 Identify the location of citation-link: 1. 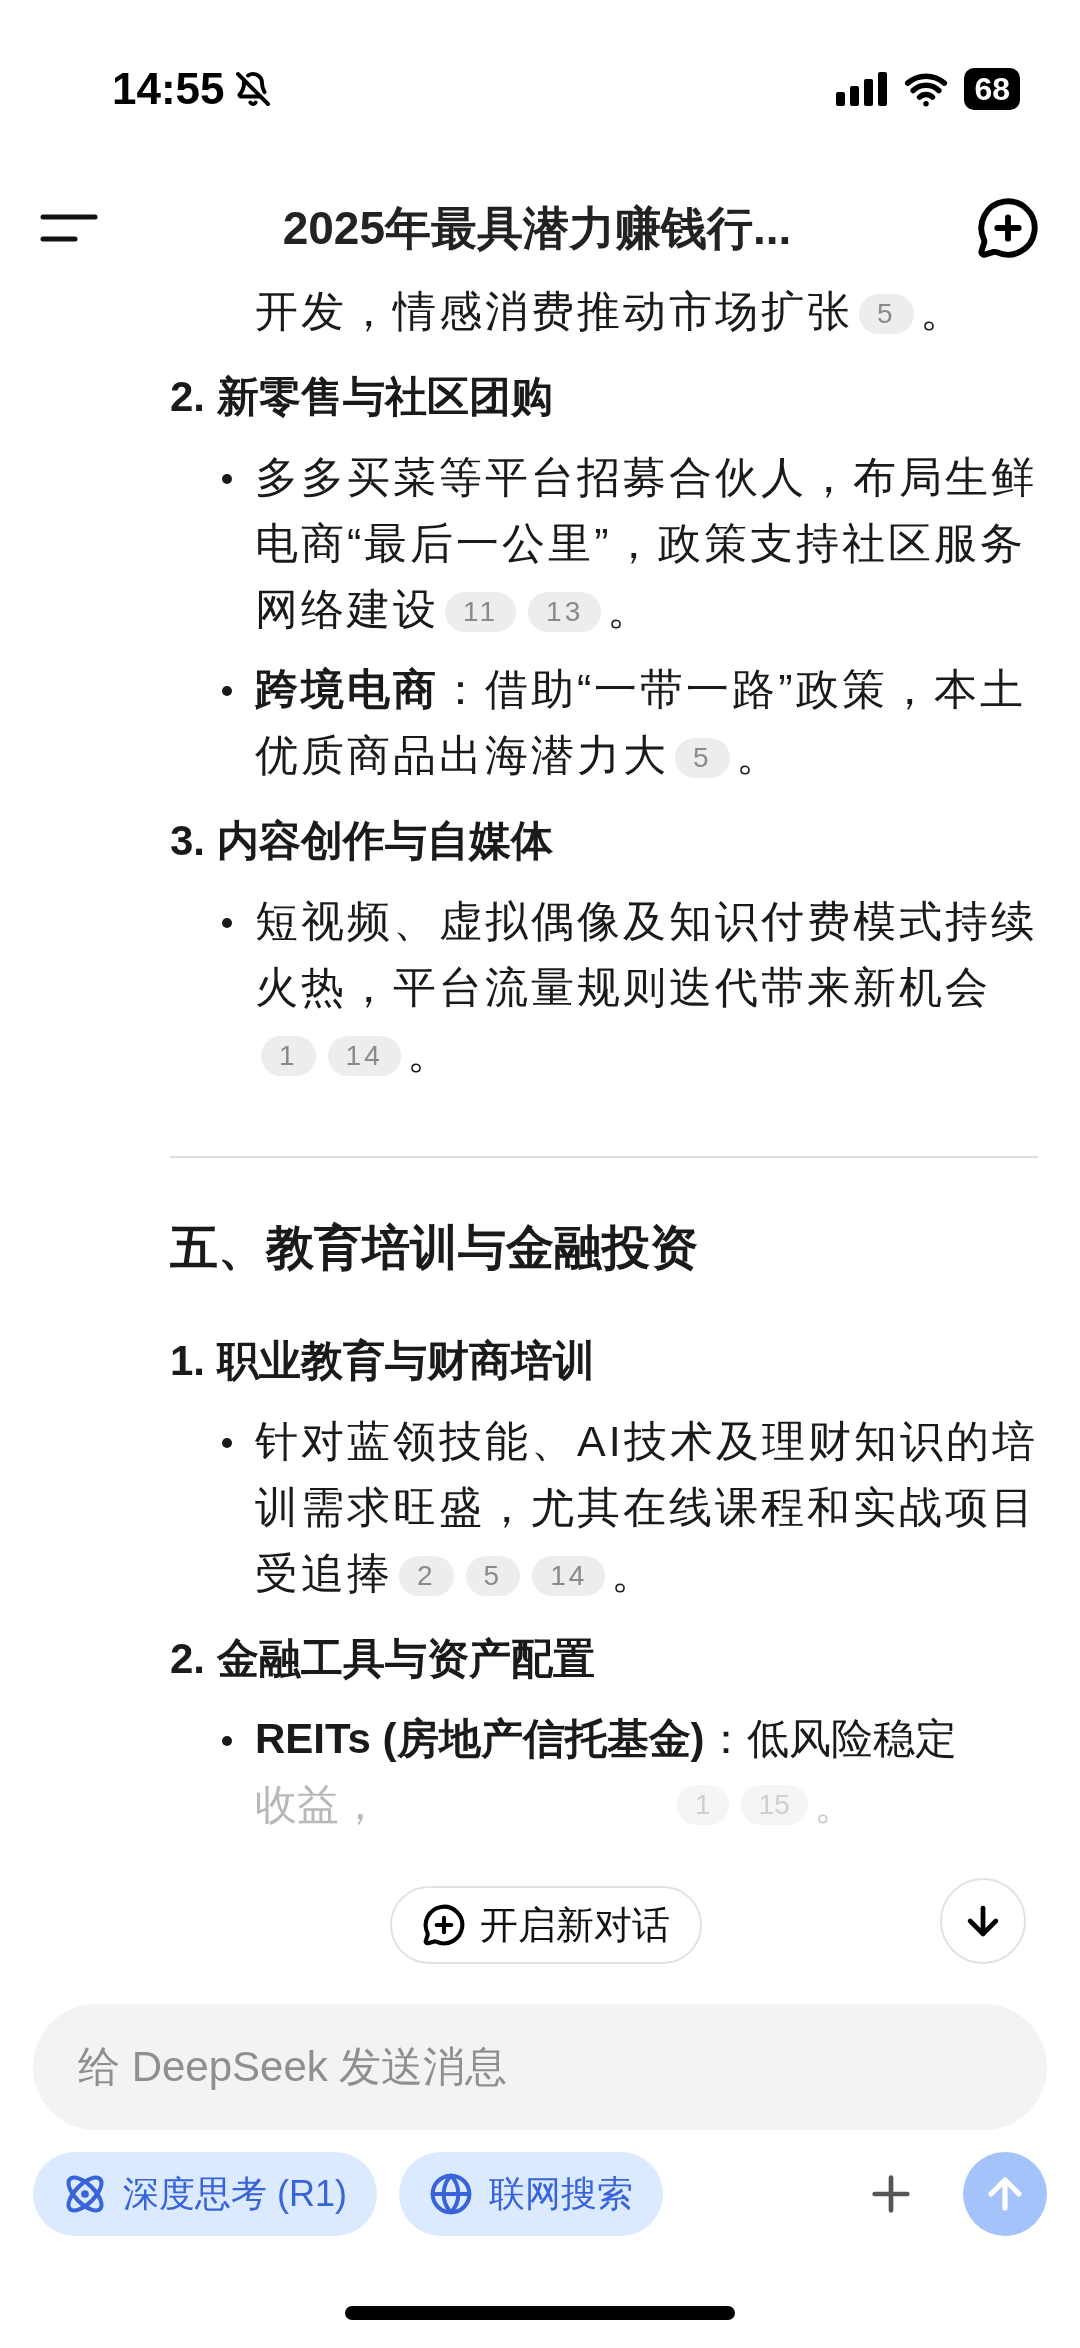
(288, 1056).